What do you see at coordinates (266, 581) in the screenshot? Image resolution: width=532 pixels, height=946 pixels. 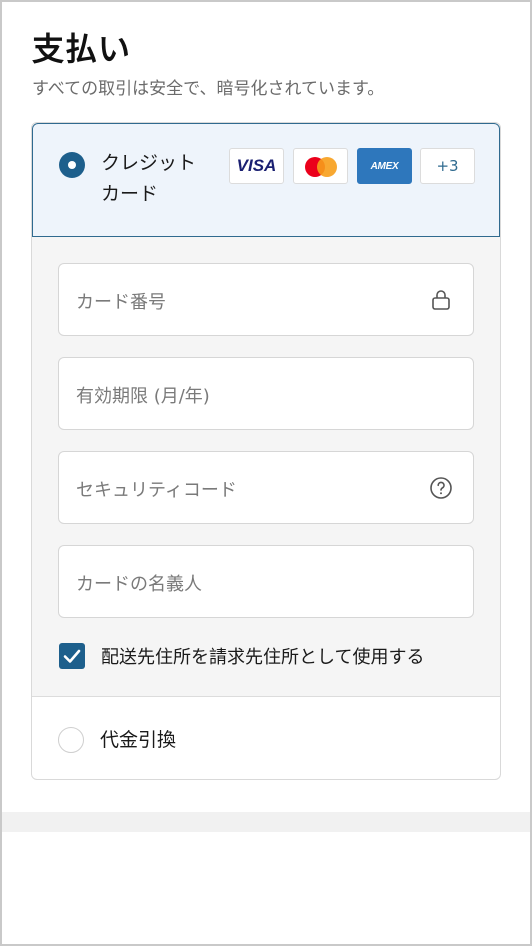 I see `cardholder-name-field: カードの名義人` at bounding box center [266, 581].